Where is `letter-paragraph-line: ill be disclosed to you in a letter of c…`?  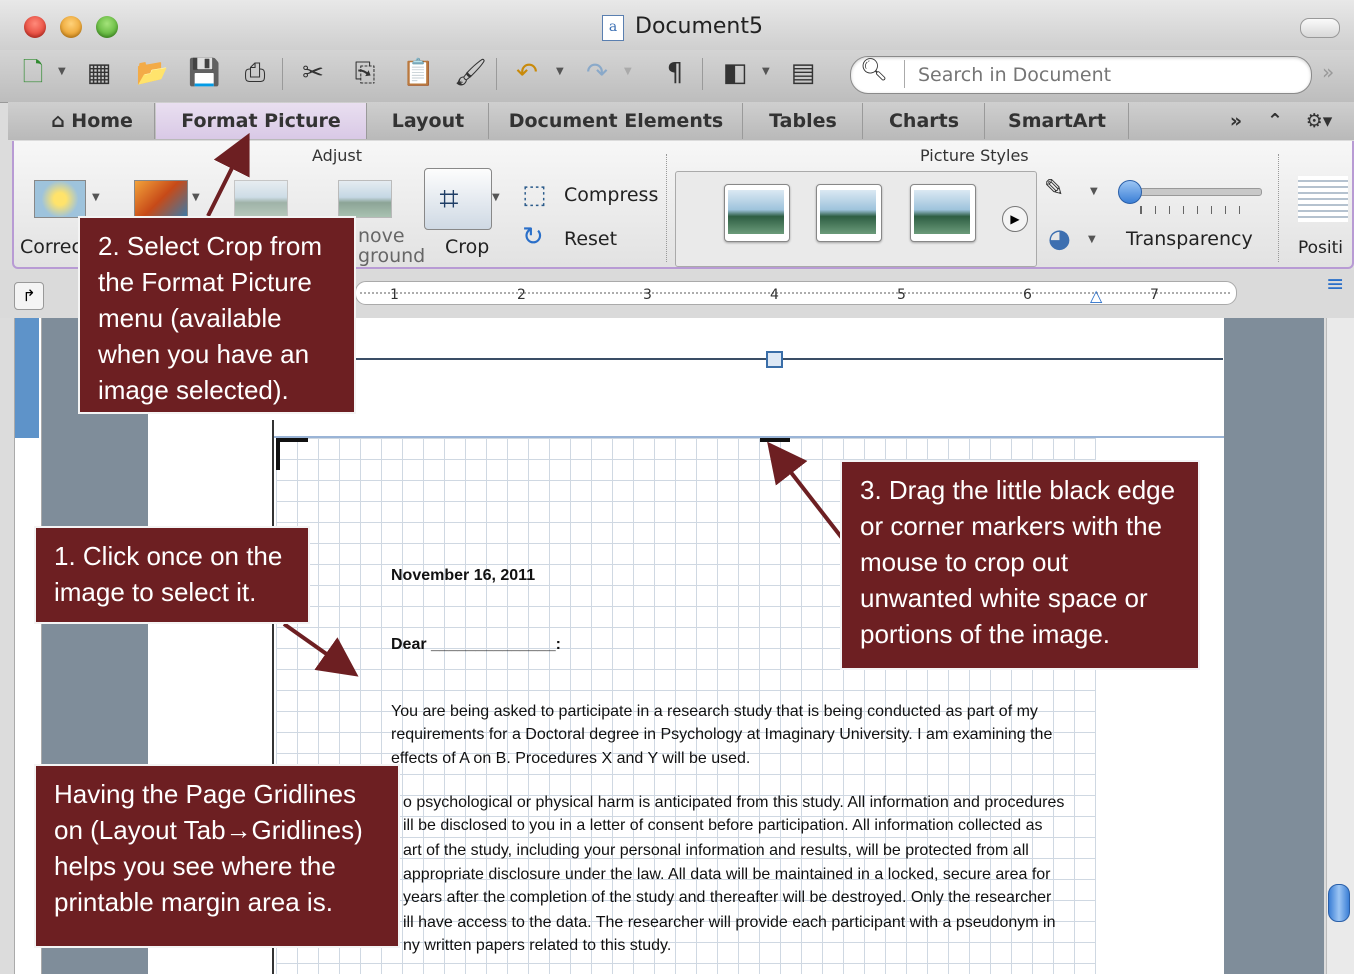 letter-paragraph-line: ill be disclosed to you in a letter of c… is located at coordinates (723, 825).